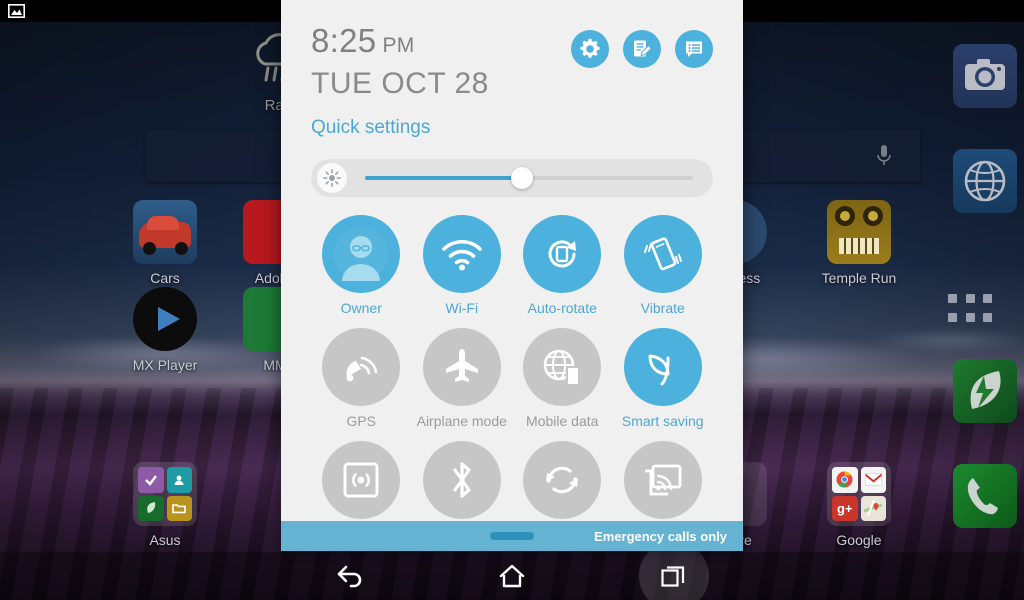 Image resolution: width=1024 pixels, height=600 pixels. I want to click on home-button, so click(512, 576).